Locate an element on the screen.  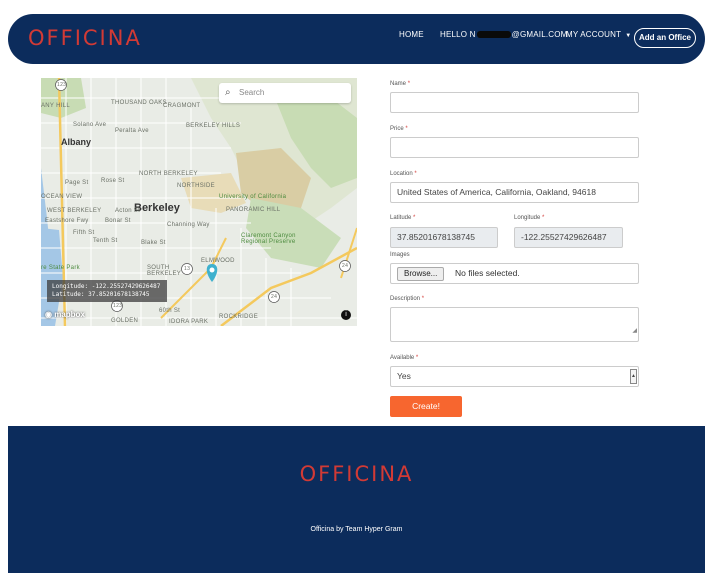
map-label-acton-st: Acton St is located at coordinates (128, 211).